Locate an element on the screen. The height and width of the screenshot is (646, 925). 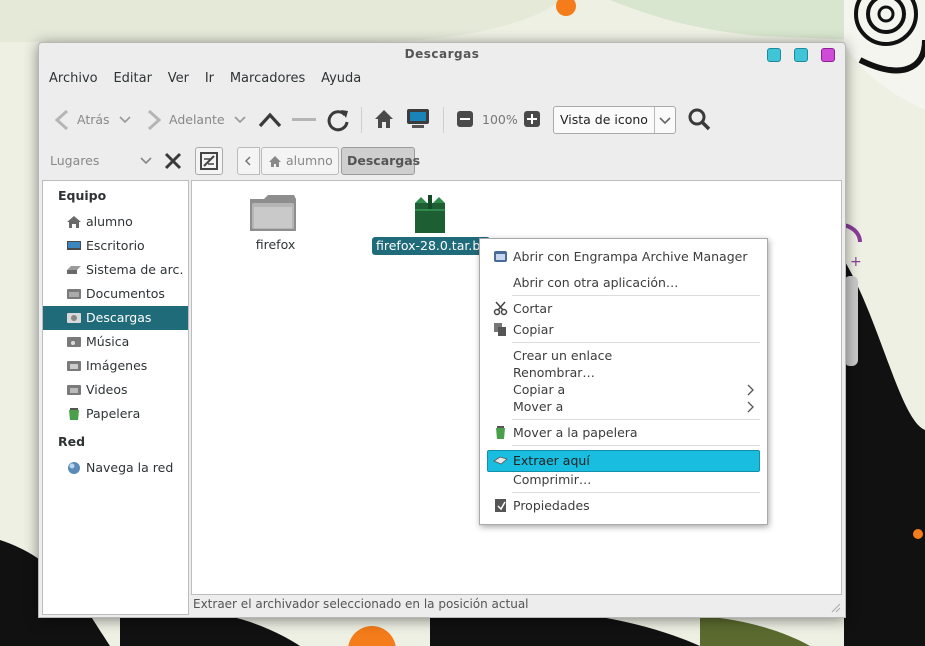
file-item-firefox: firefox is located at coordinates (275, 226).